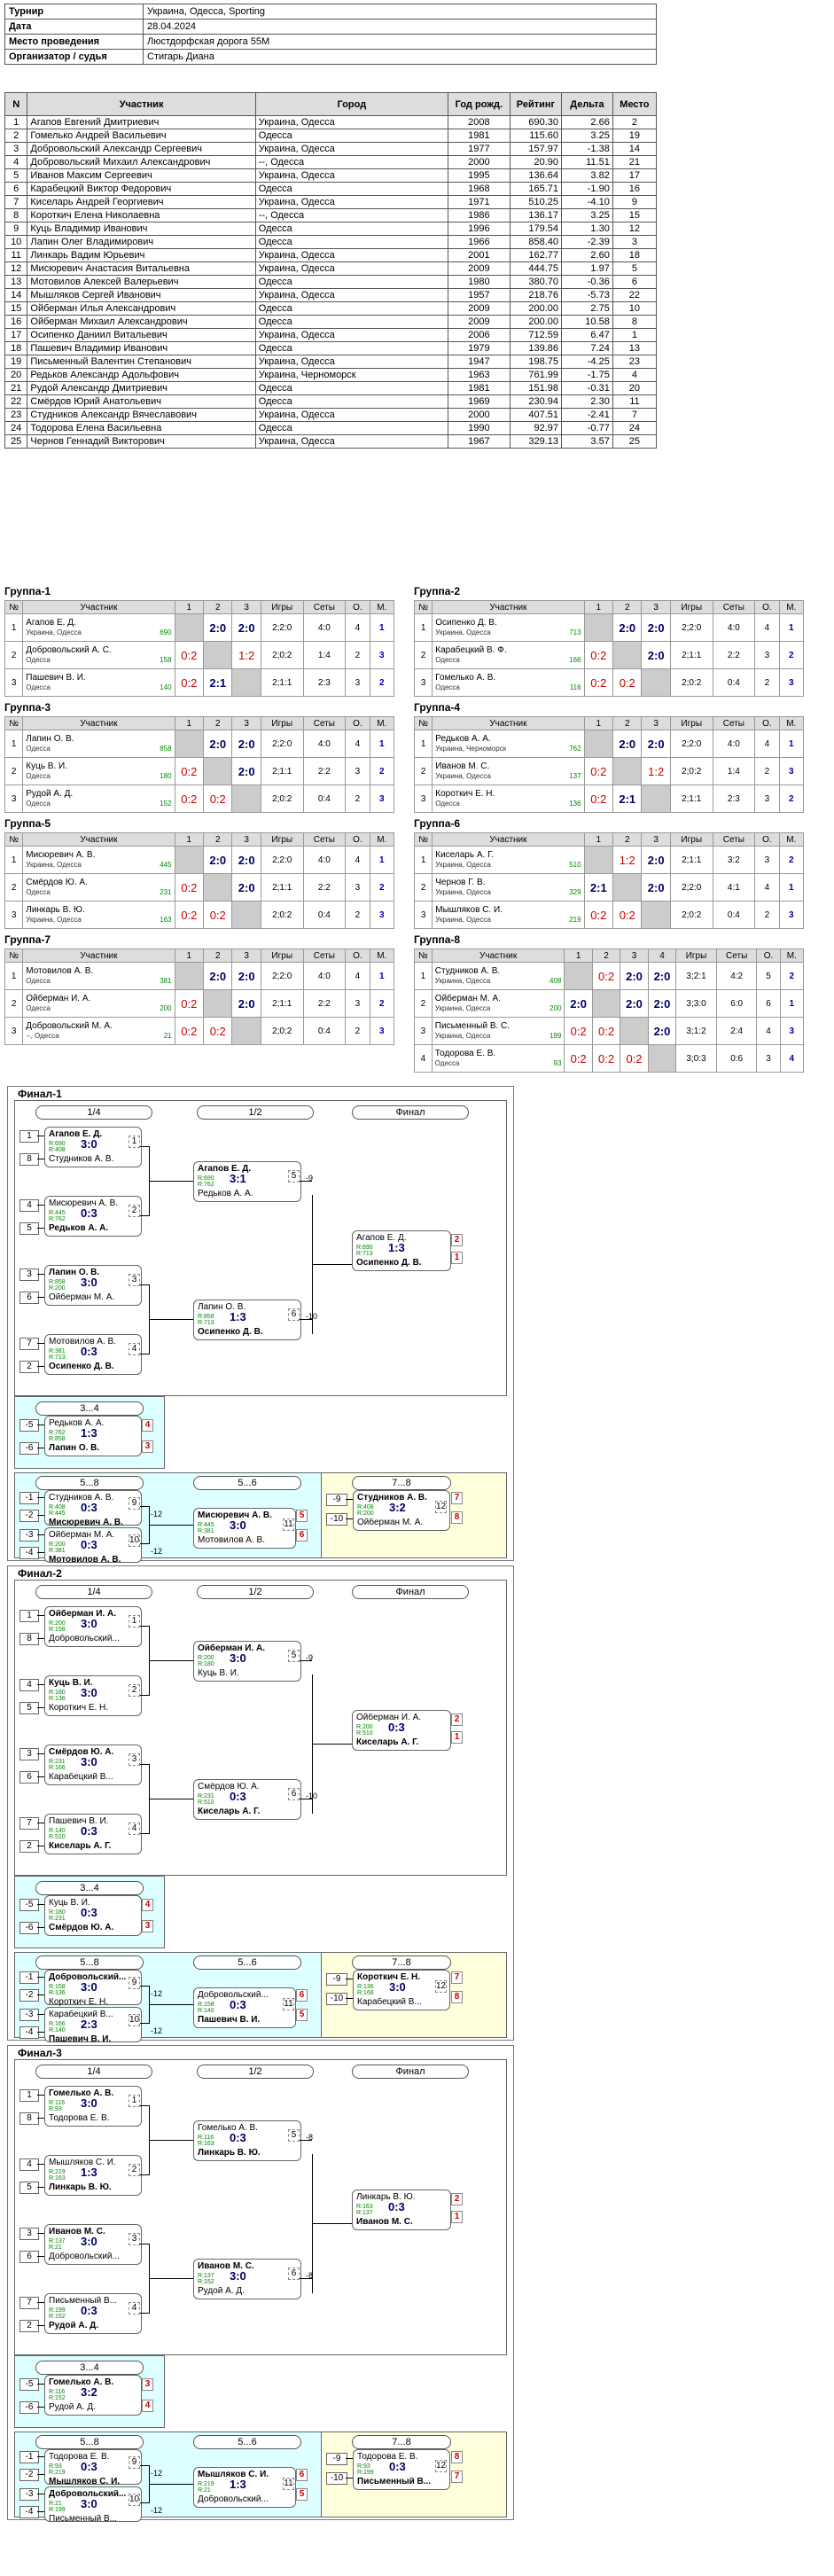 The width and height of the screenshot is (834, 2576). Describe the element at coordinates (147, 1425) in the screenshot. I see `place-badge: 4` at that location.